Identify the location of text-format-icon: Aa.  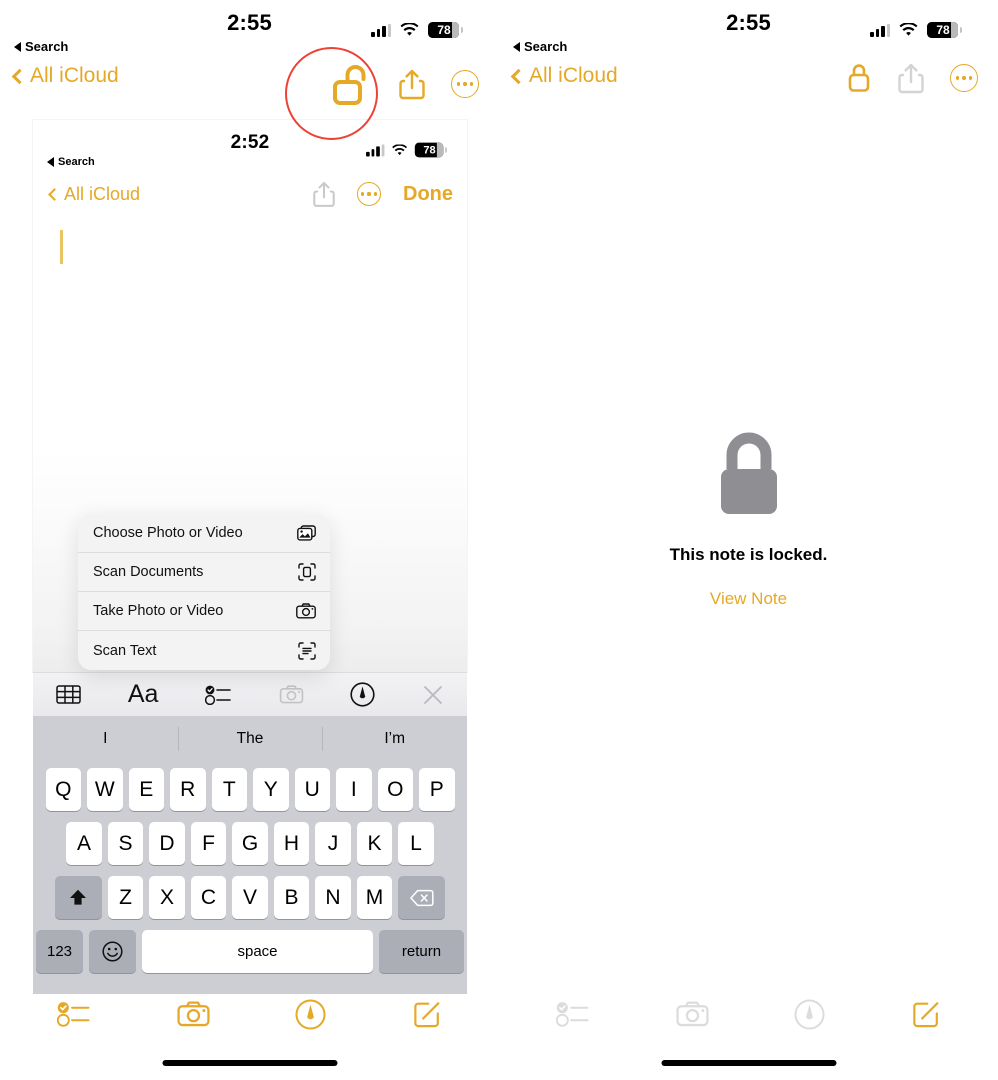
(143, 694).